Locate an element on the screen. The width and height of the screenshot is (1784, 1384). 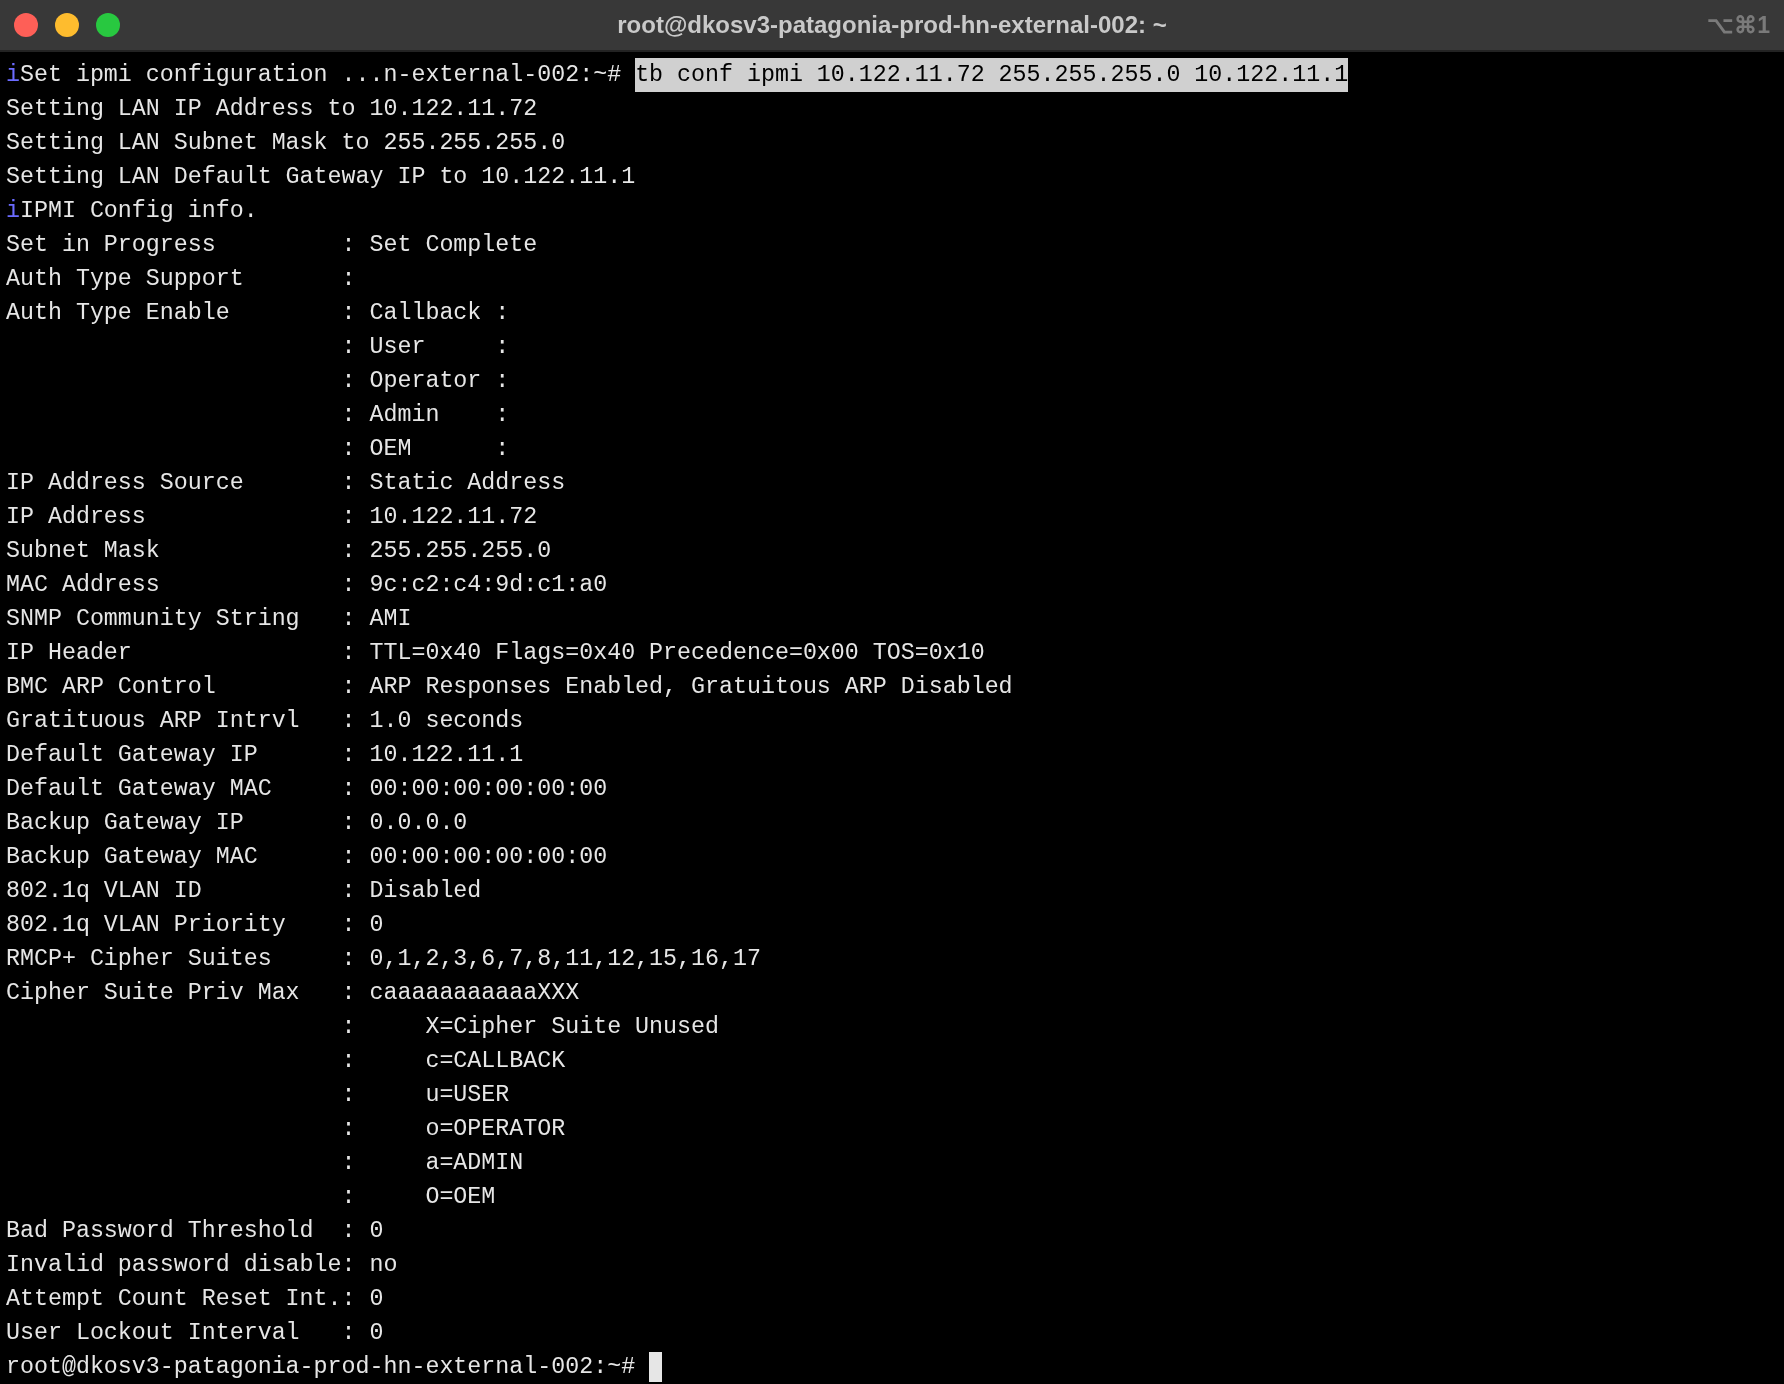
window-title: root@dkosv3-patagonia-prod-hn-external-002: ~ is located at coordinates (892, 25).